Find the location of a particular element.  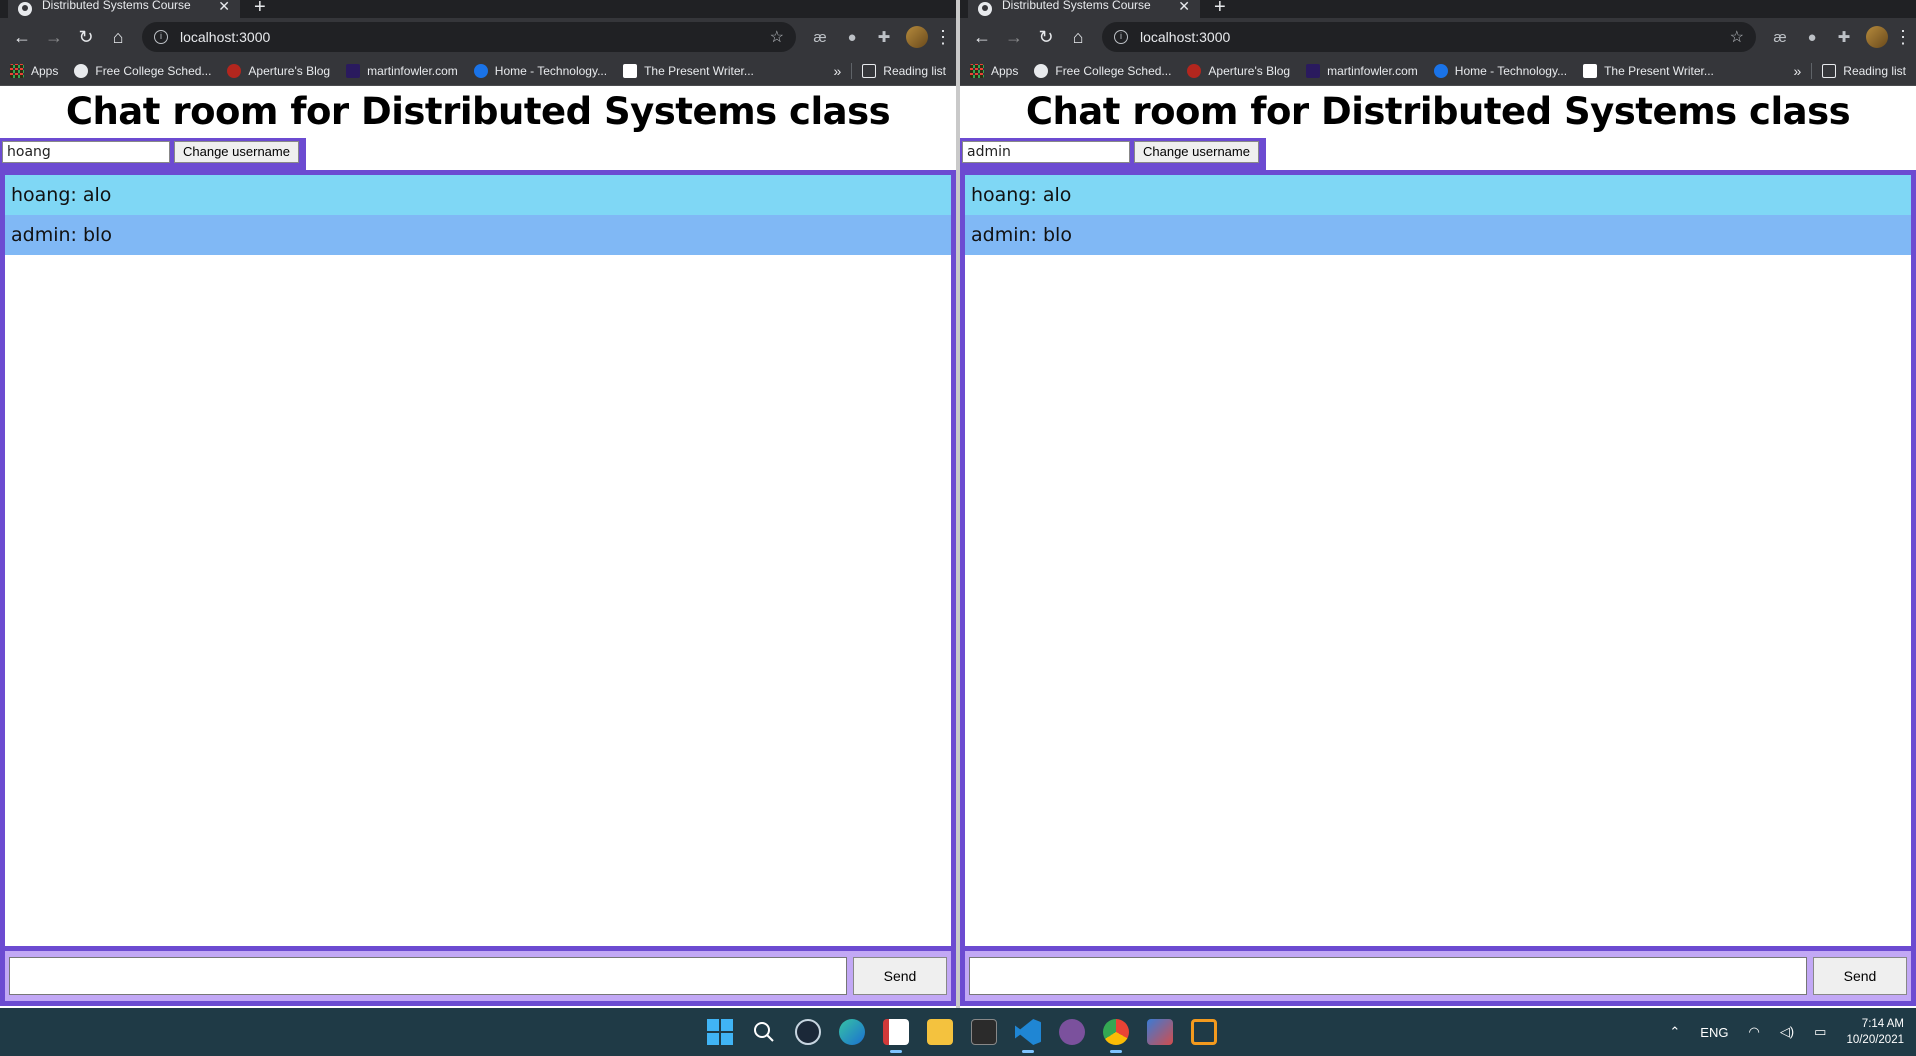

battery-icon: ▭ is located at coordinates (1820, 1032).